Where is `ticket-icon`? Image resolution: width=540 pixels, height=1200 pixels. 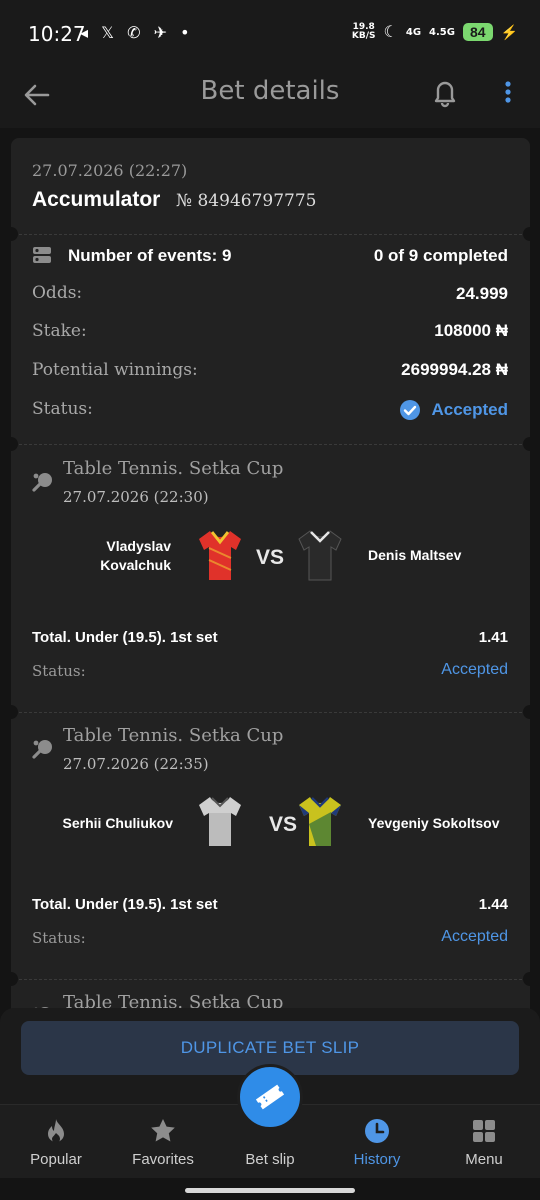 ticket-icon is located at coordinates (270, 1097).